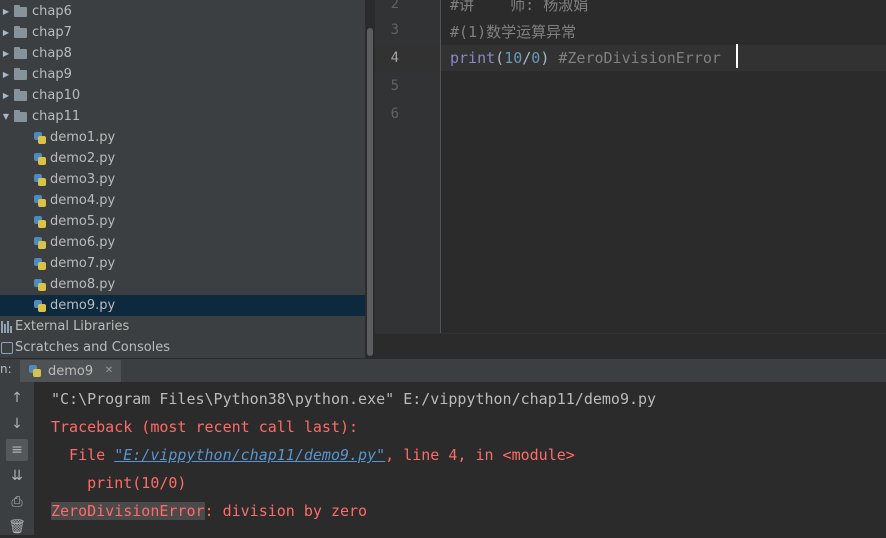  Describe the element at coordinates (630, 346) in the screenshot. I see `editor-breadcrumb-bar` at that location.